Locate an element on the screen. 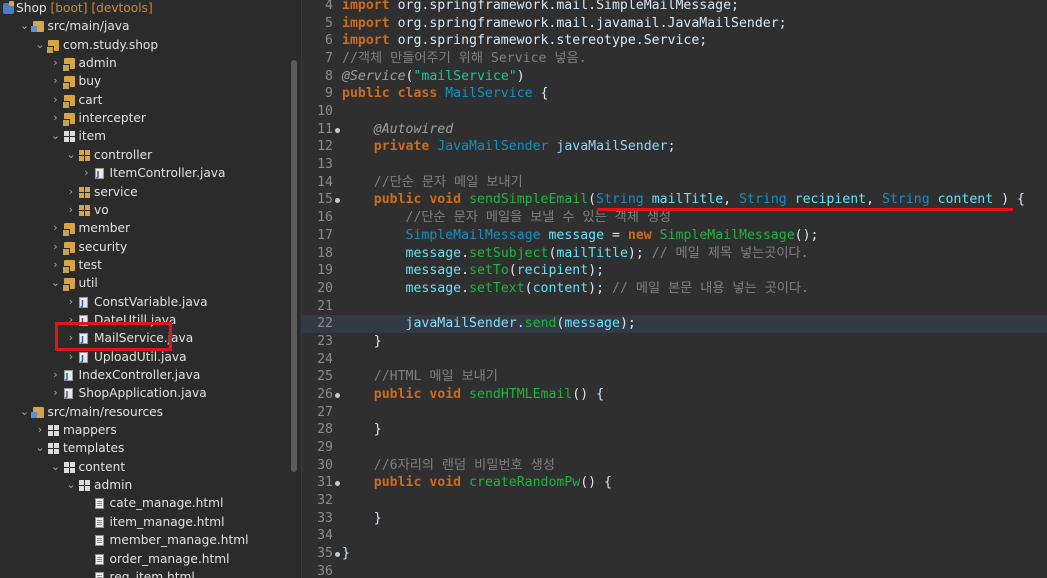  code-line: 19 message.setTo(recipient); is located at coordinates (674, 271).